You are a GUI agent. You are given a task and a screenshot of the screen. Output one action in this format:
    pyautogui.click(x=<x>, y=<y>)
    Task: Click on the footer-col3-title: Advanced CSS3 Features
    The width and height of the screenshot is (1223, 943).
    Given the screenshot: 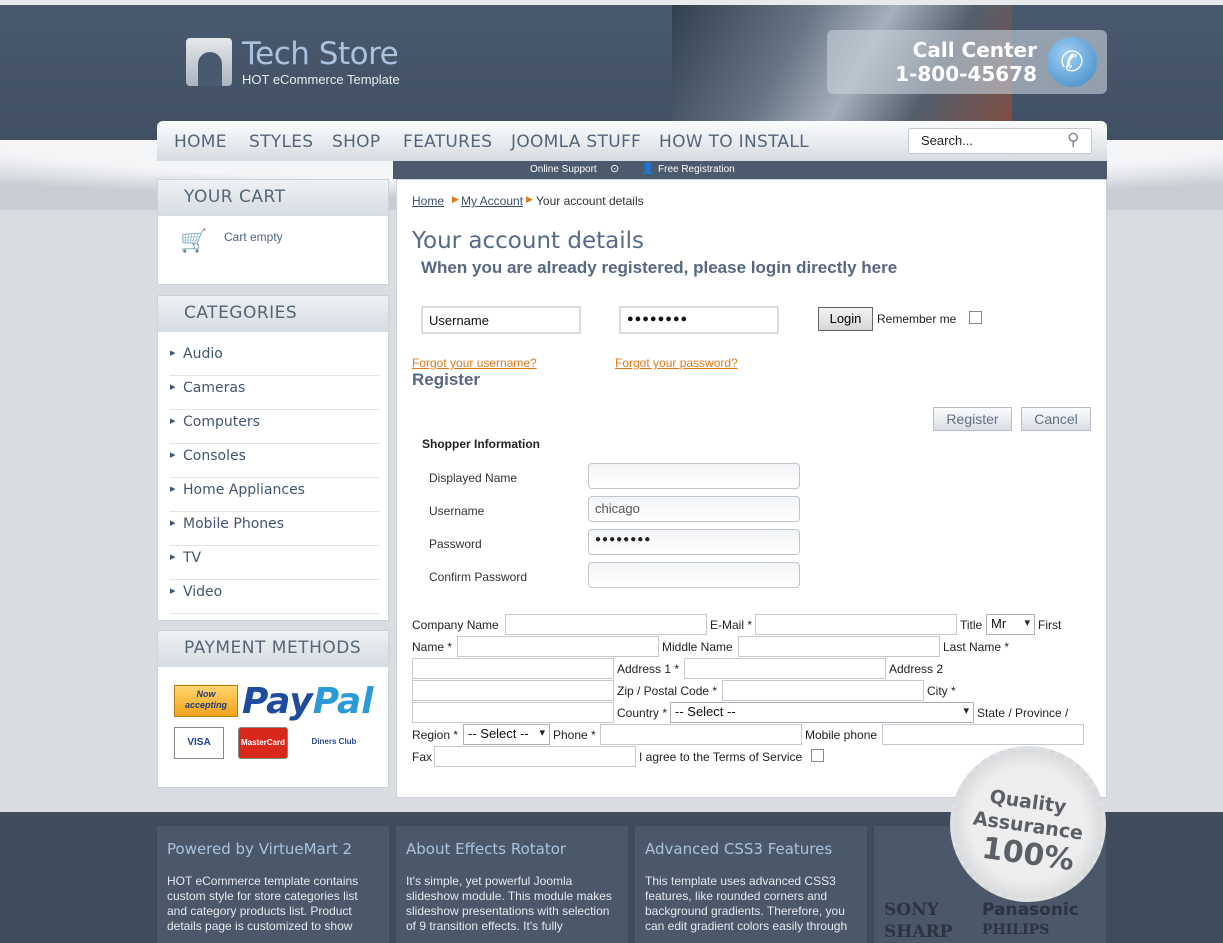 What is the action you would take?
    pyautogui.click(x=739, y=849)
    